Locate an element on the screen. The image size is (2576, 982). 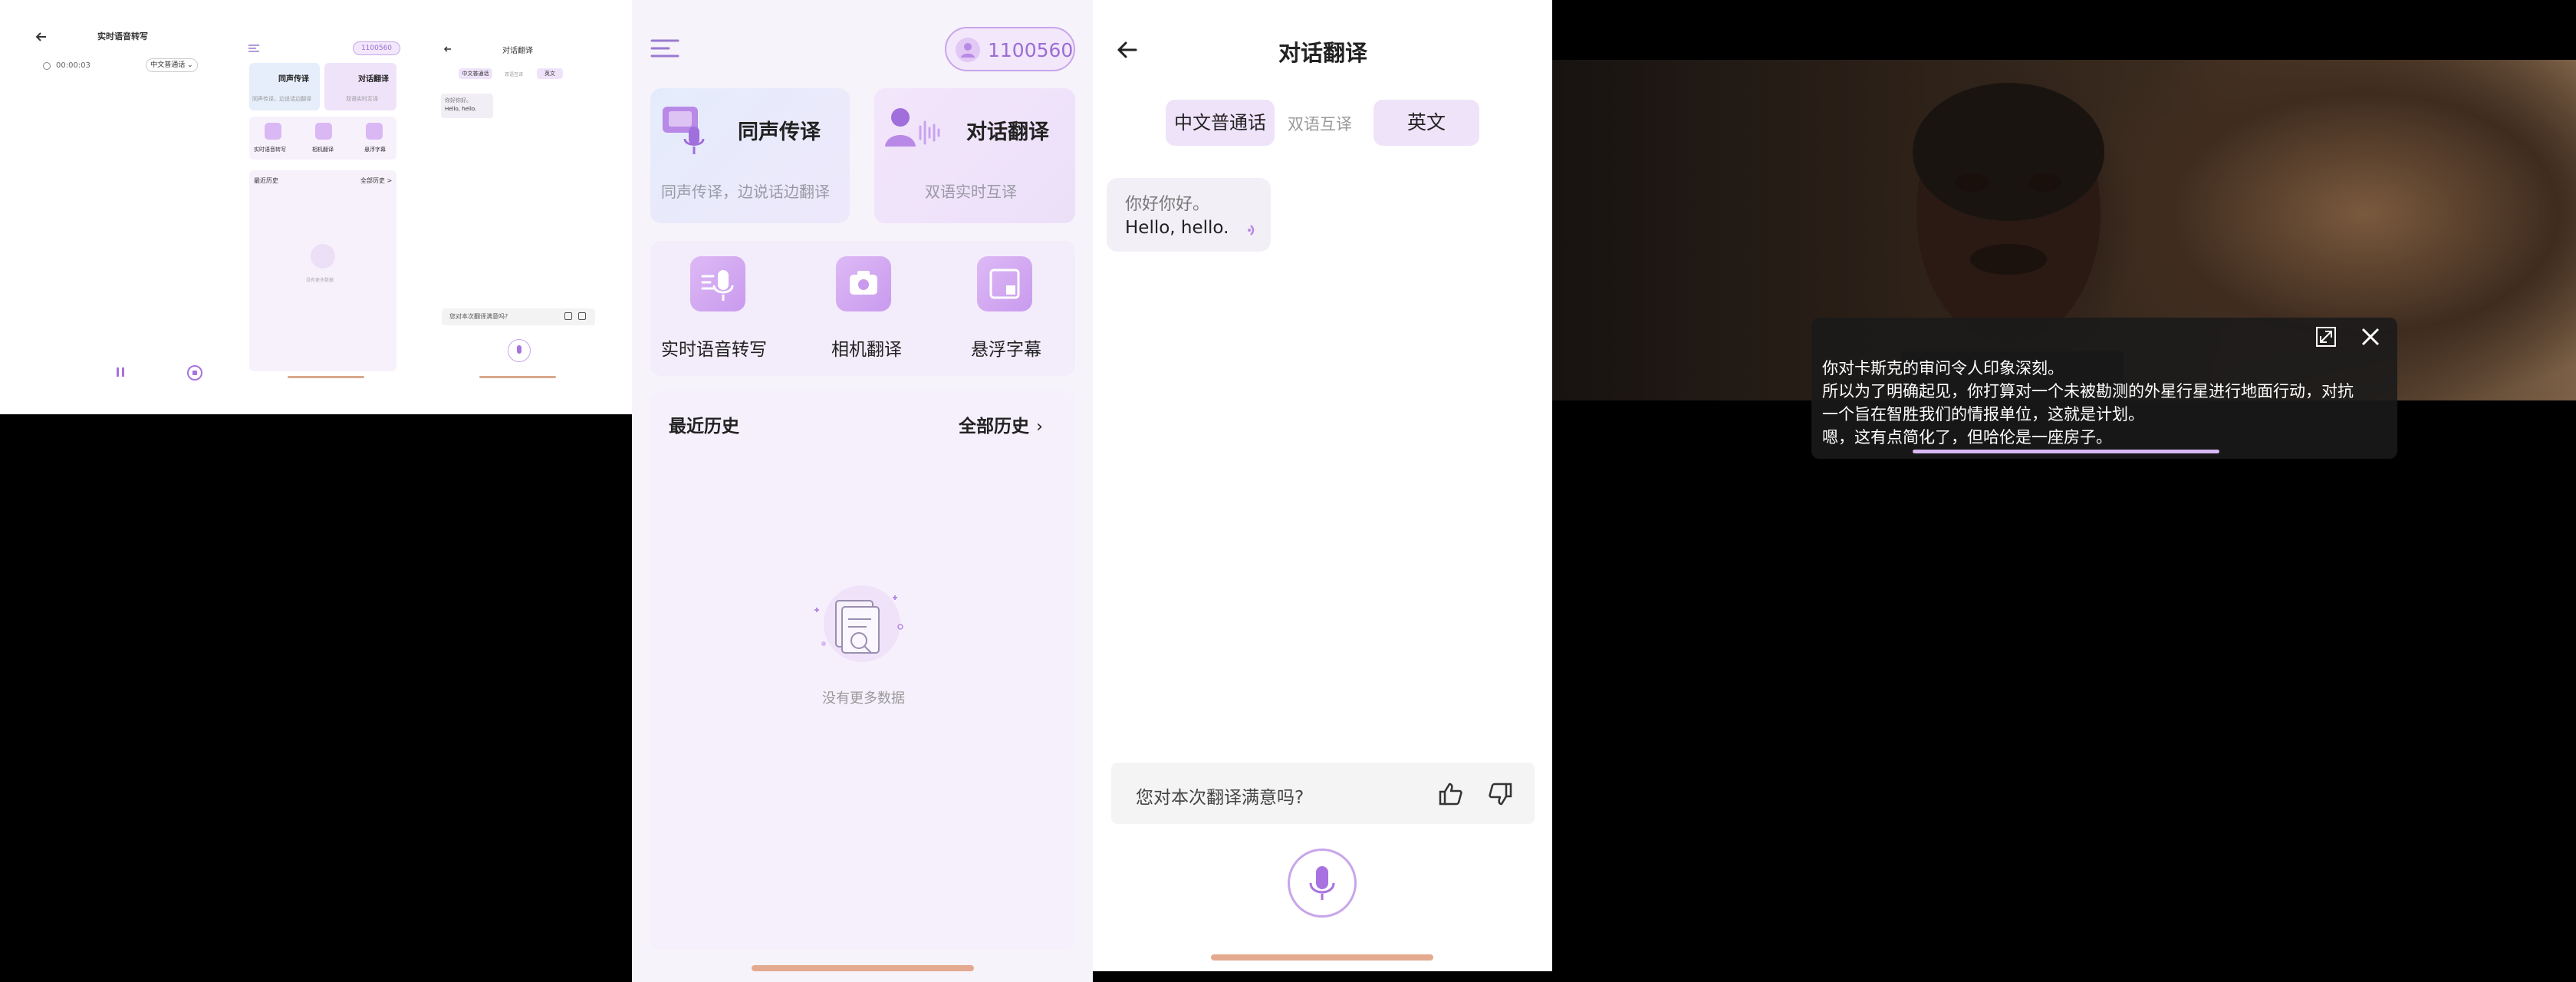
thumb-card2-sub: 双语实时互译 is located at coordinates (362, 99).